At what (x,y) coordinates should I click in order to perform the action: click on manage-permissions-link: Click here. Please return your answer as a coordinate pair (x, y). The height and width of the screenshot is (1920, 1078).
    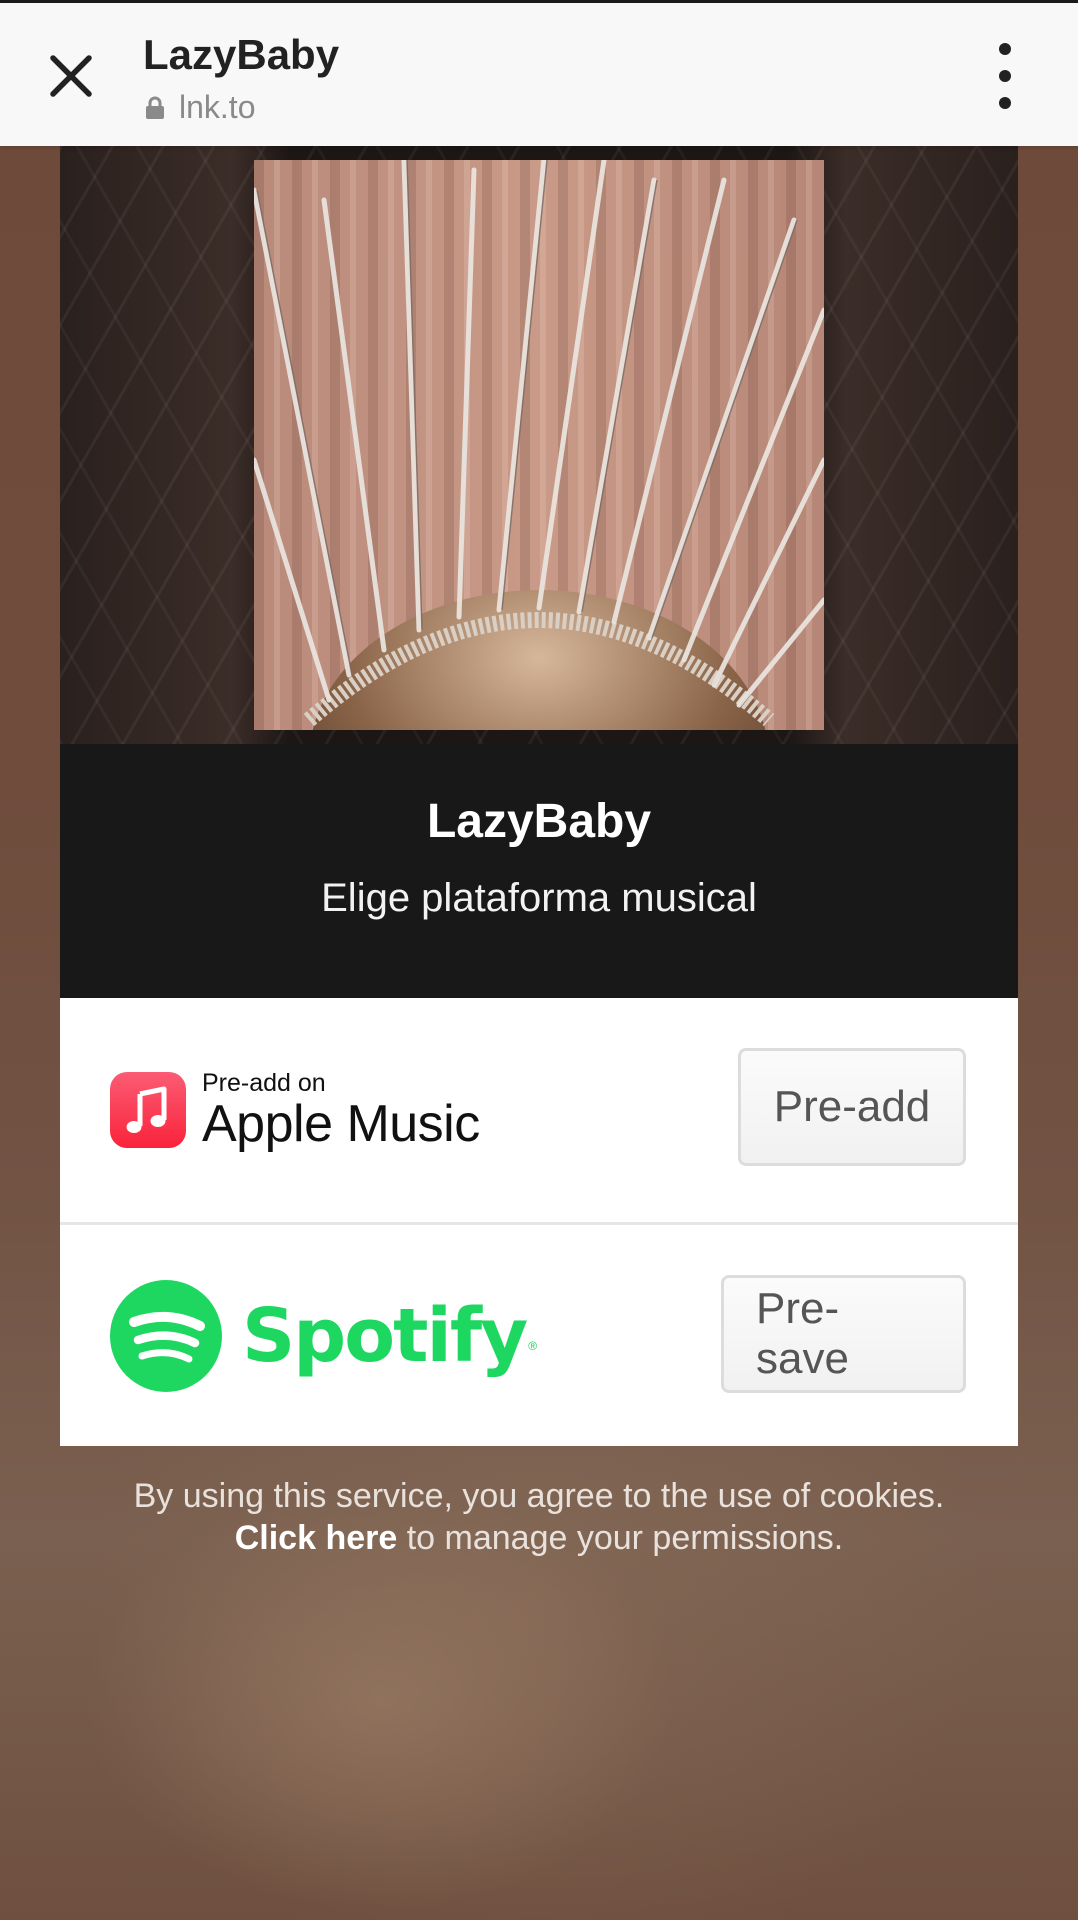
    Looking at the image, I should click on (316, 1538).